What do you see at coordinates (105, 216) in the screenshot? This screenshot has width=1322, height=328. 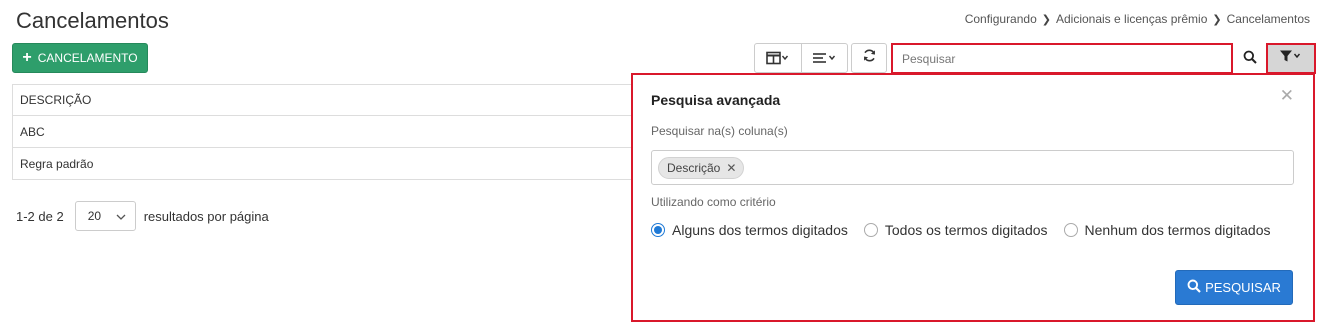 I see `page-size-select: 20` at bounding box center [105, 216].